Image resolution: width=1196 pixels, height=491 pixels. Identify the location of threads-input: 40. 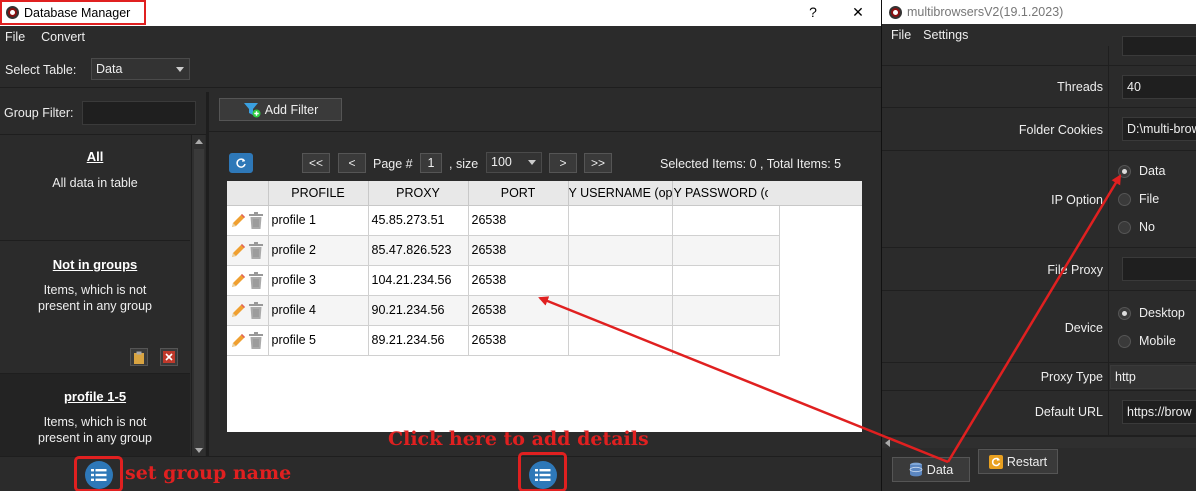
(1159, 87).